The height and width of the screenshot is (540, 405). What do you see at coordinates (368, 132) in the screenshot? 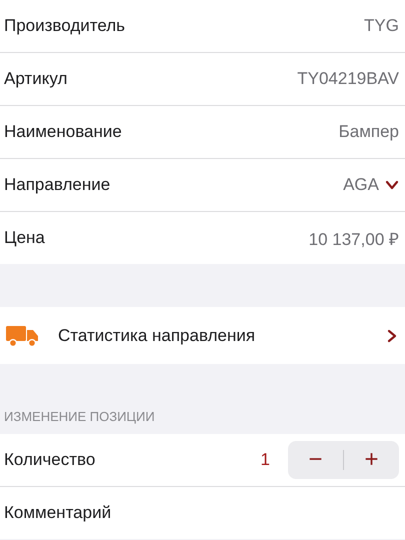
I see `field-value: Бампер` at bounding box center [368, 132].